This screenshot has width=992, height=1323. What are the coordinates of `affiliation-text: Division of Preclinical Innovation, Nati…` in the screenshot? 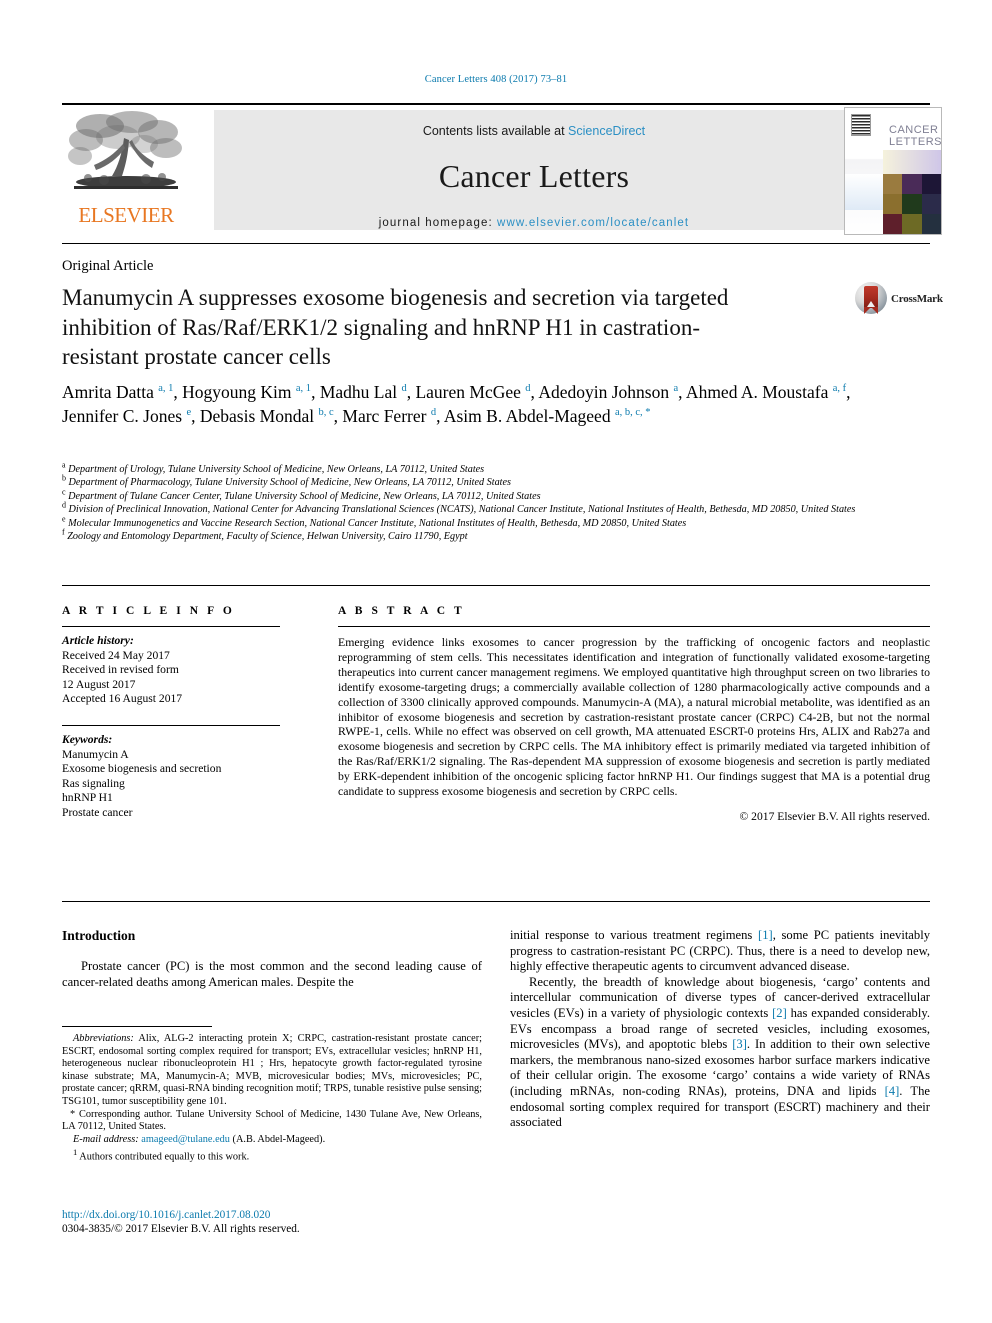 It's located at (462, 510).